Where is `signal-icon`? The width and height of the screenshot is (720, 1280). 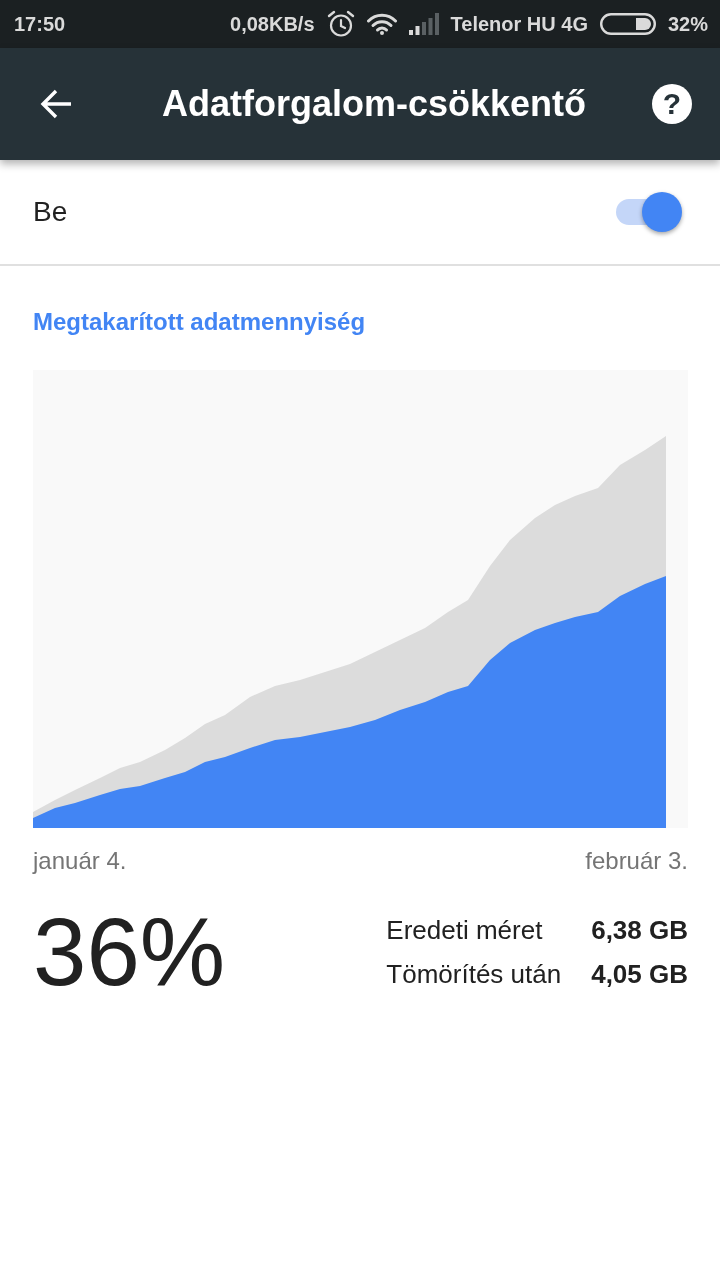 signal-icon is located at coordinates (423, 24).